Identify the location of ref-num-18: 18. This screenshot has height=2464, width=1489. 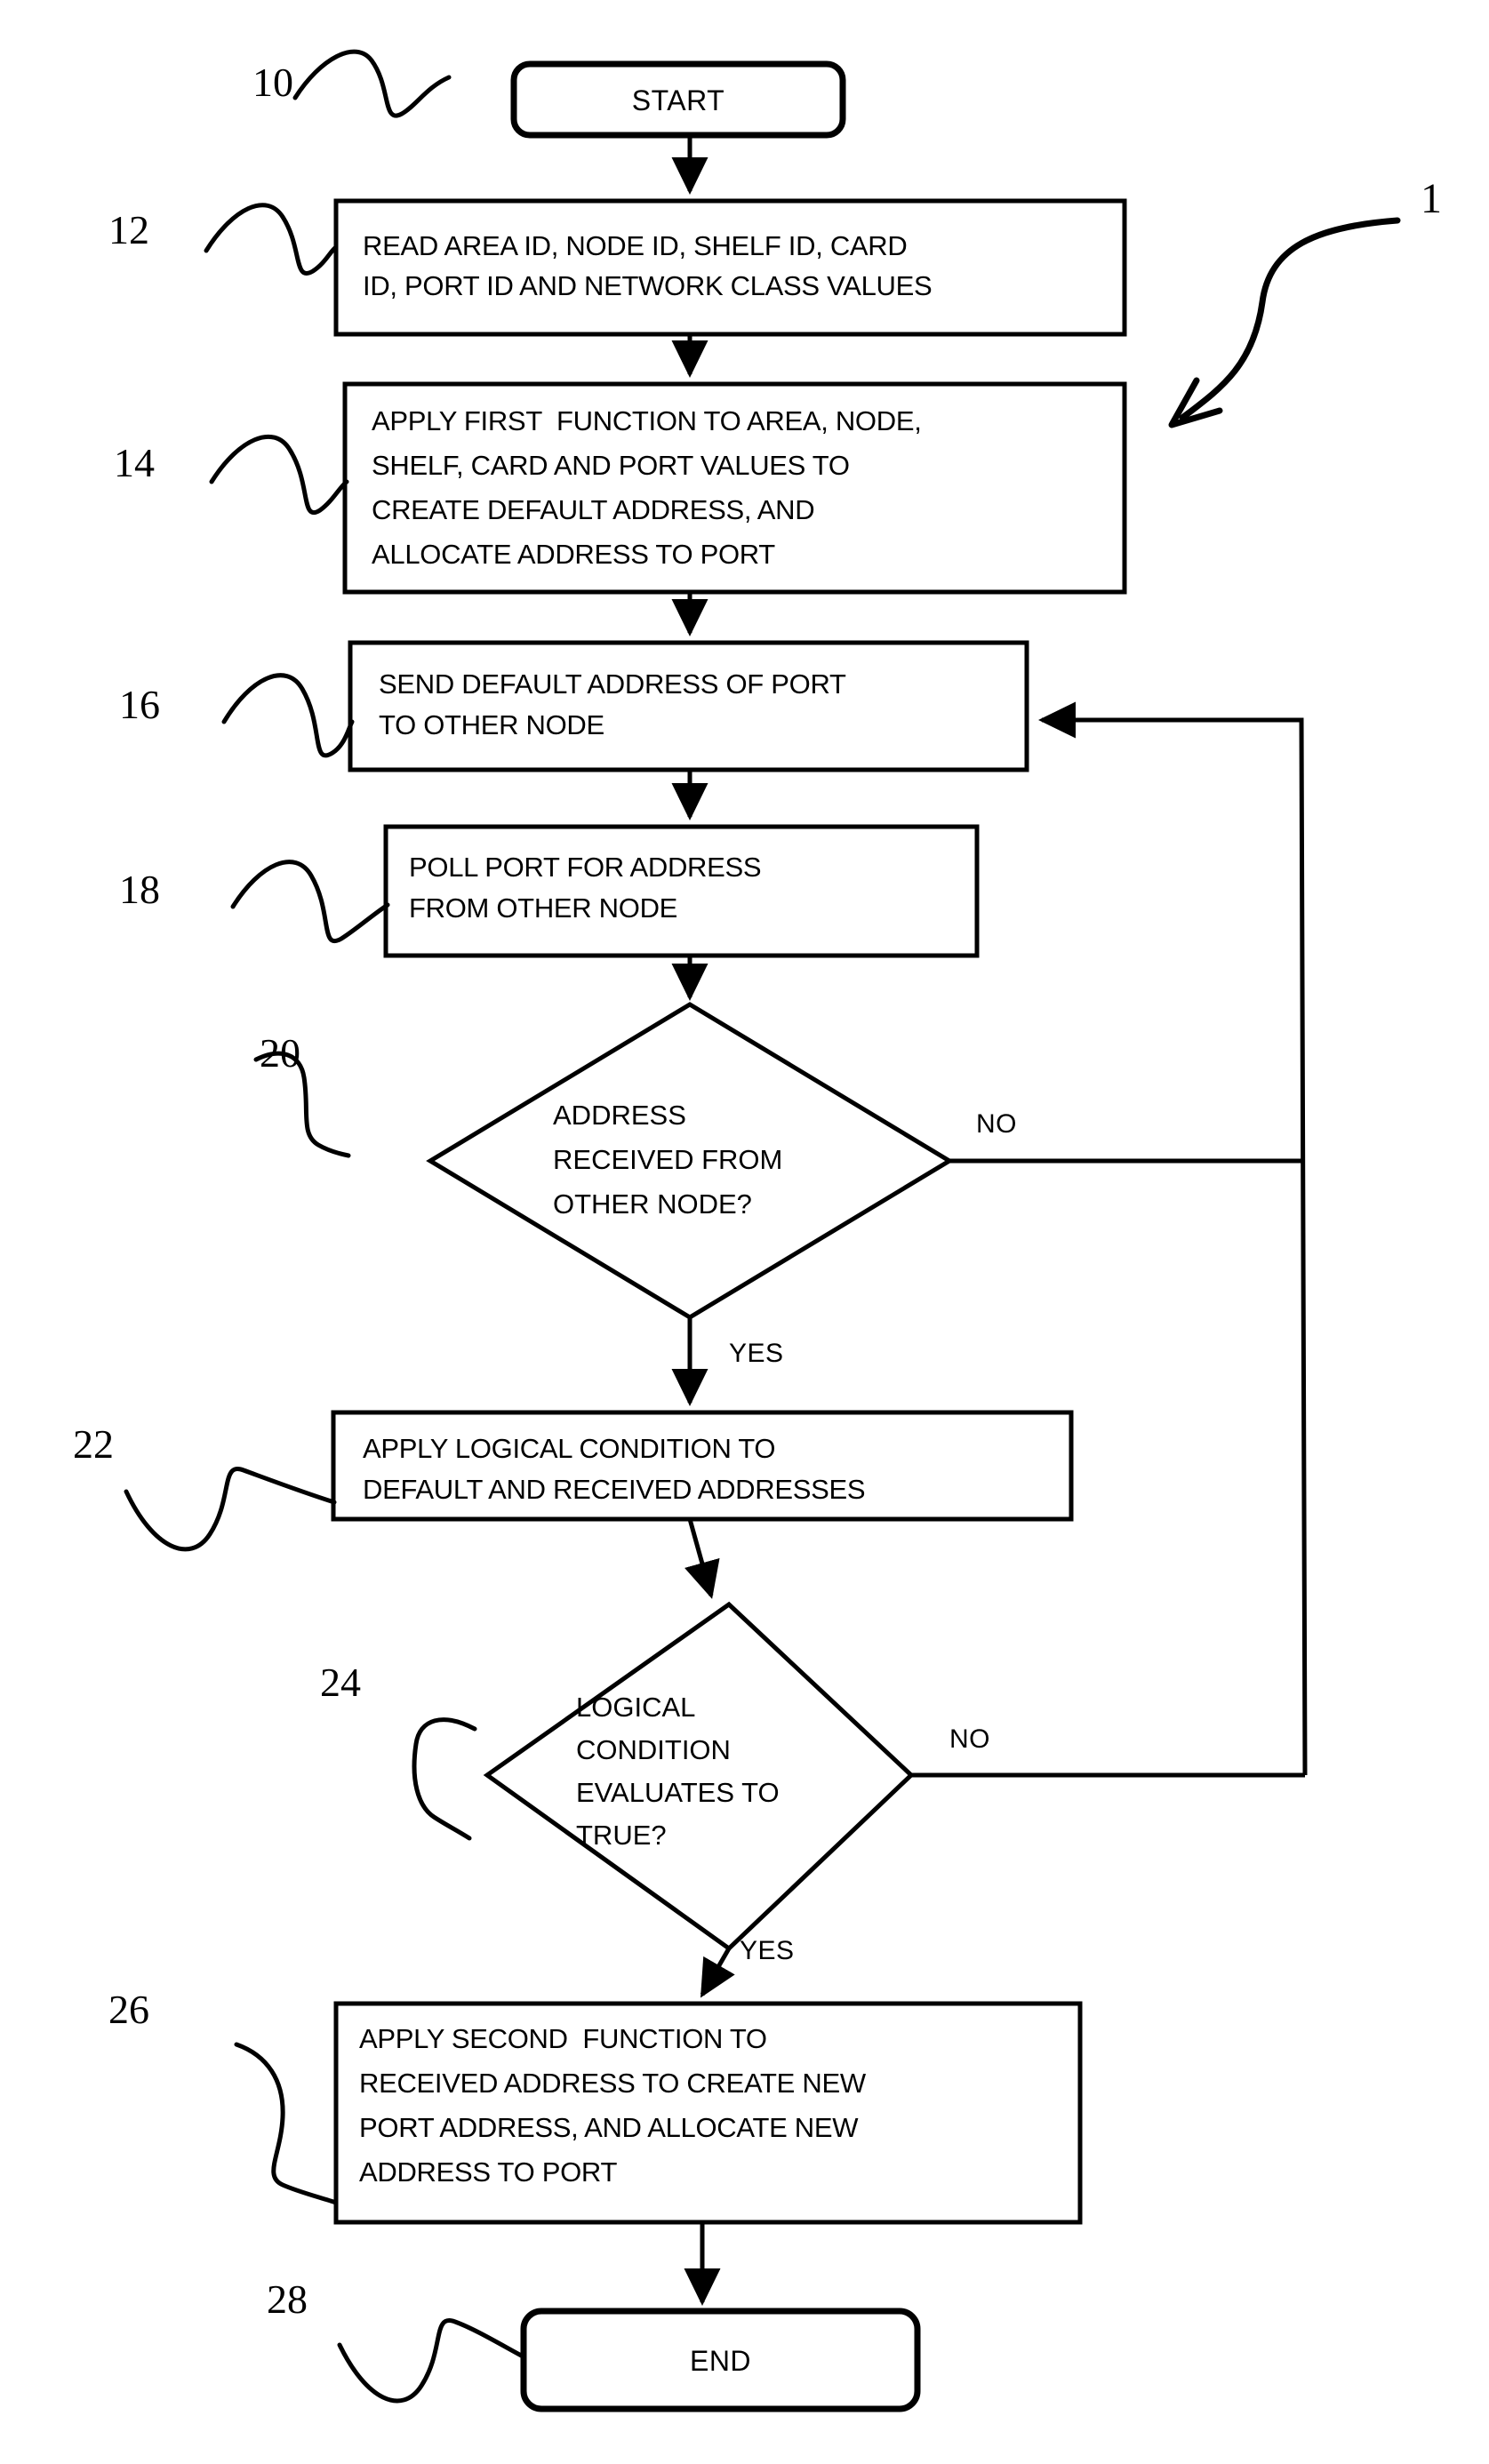
(139, 889).